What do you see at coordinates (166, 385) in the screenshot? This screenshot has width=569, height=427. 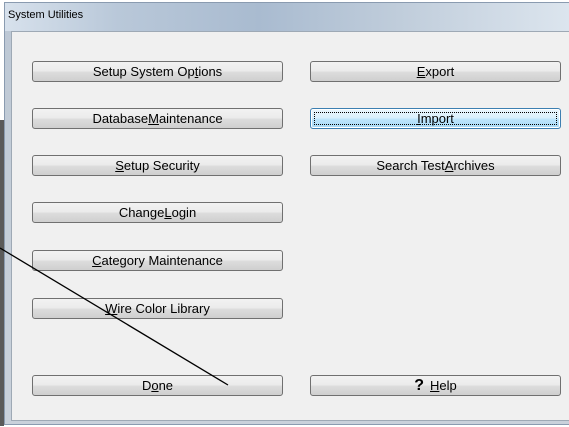 I see `button-label-part: ne` at bounding box center [166, 385].